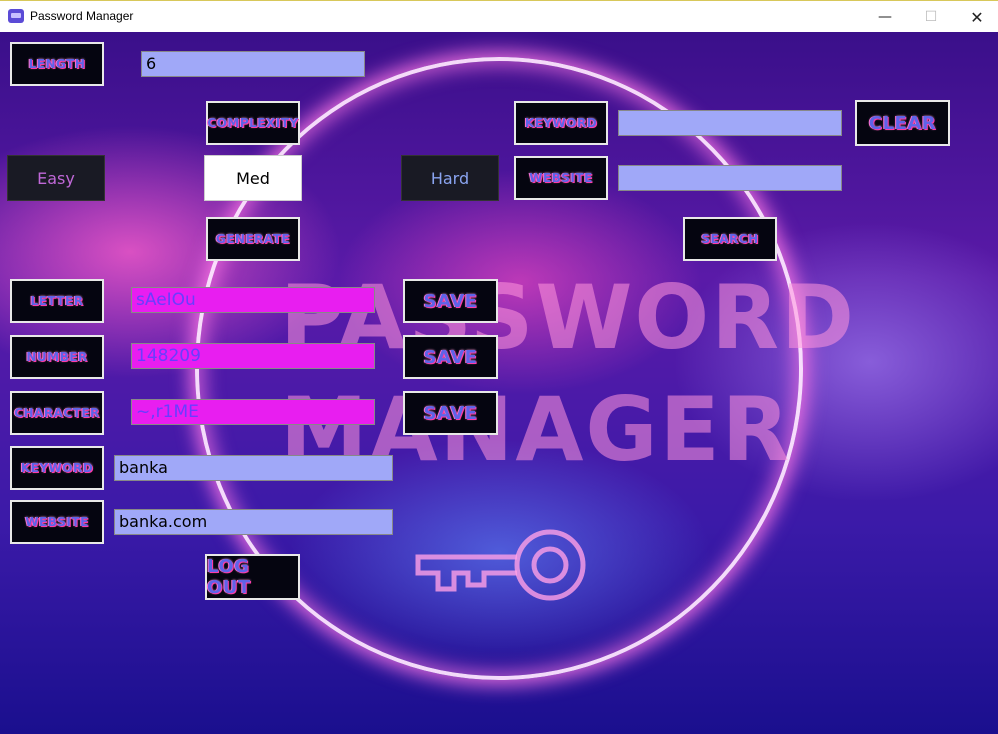 This screenshot has width=998, height=734. Describe the element at coordinates (885, 17) in the screenshot. I see `minimize-button: —` at that location.